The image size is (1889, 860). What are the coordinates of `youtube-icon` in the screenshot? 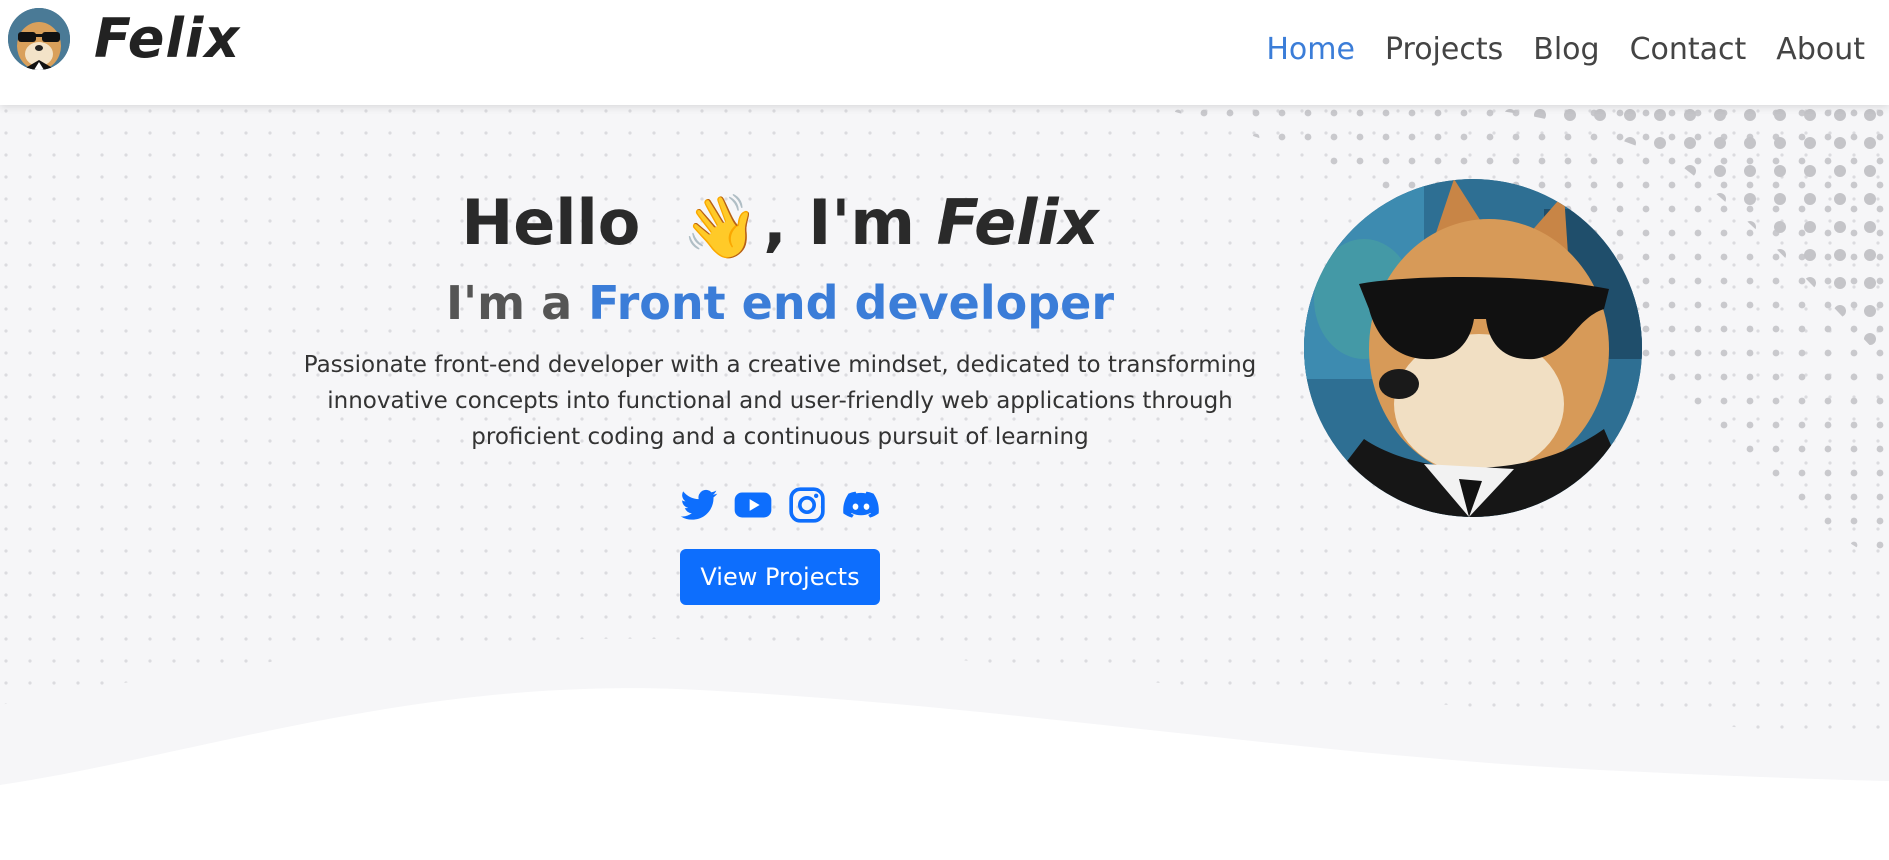 It's located at (753, 505).